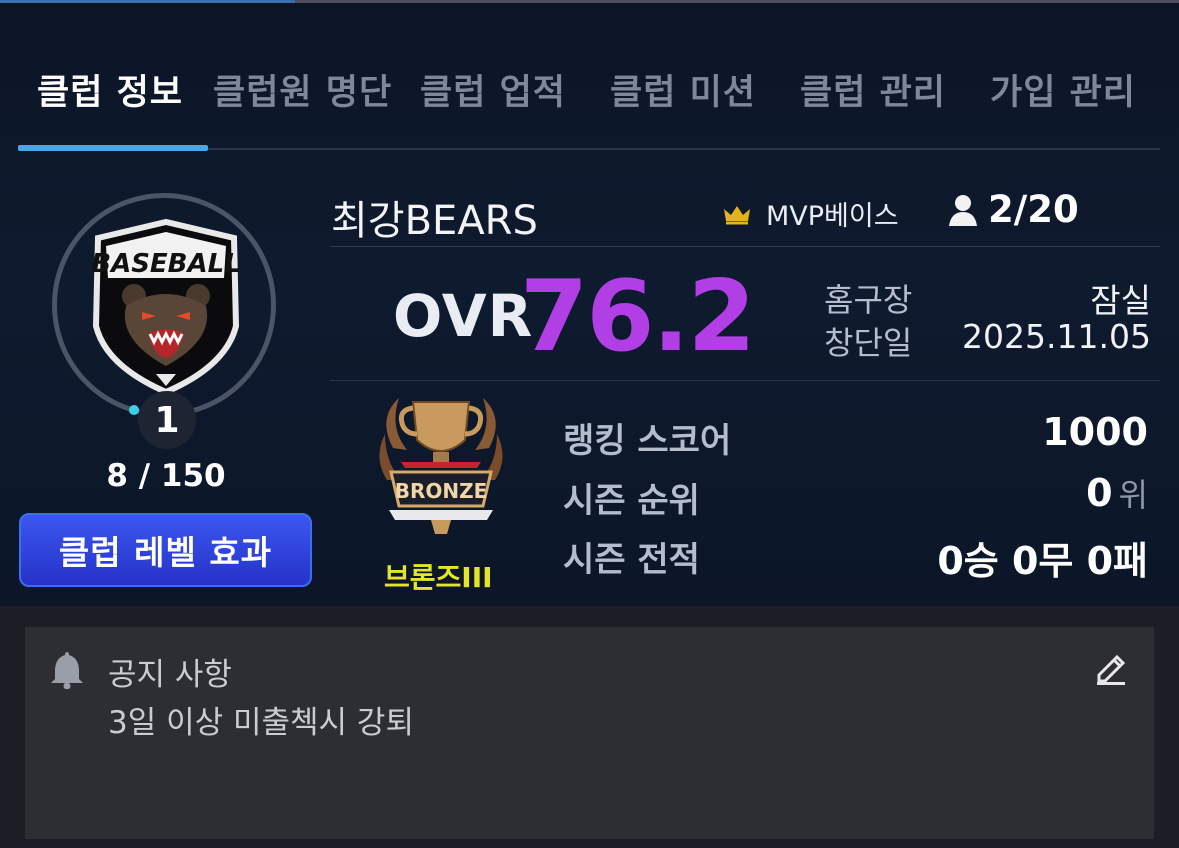 The height and width of the screenshot is (848, 1179). I want to click on founded-date-label: 창단일, so click(868, 343).